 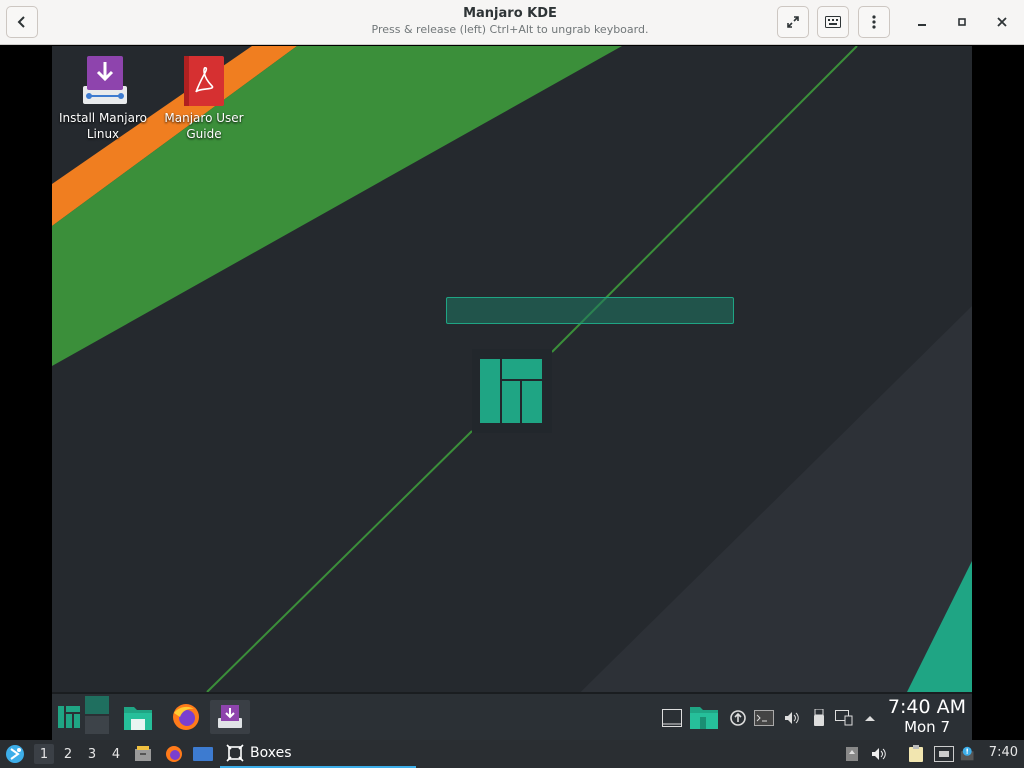 What do you see at coordinates (922, 22) in the screenshot?
I see `minimize-button` at bounding box center [922, 22].